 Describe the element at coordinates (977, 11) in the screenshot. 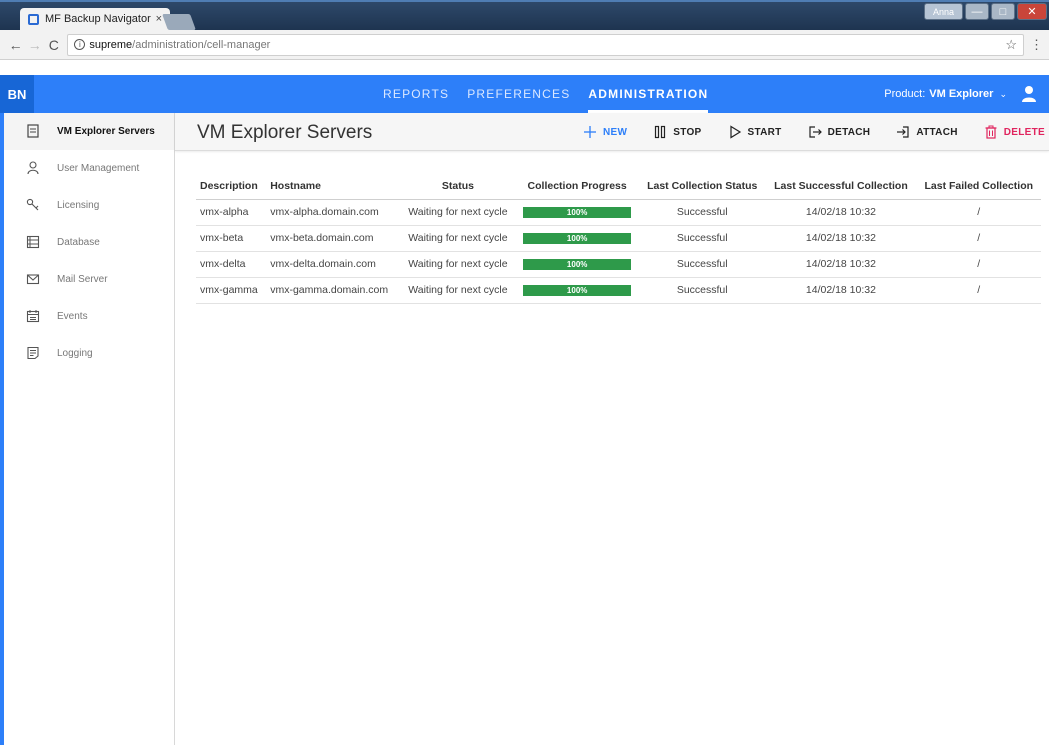

I see `minimize-icon: —` at that location.